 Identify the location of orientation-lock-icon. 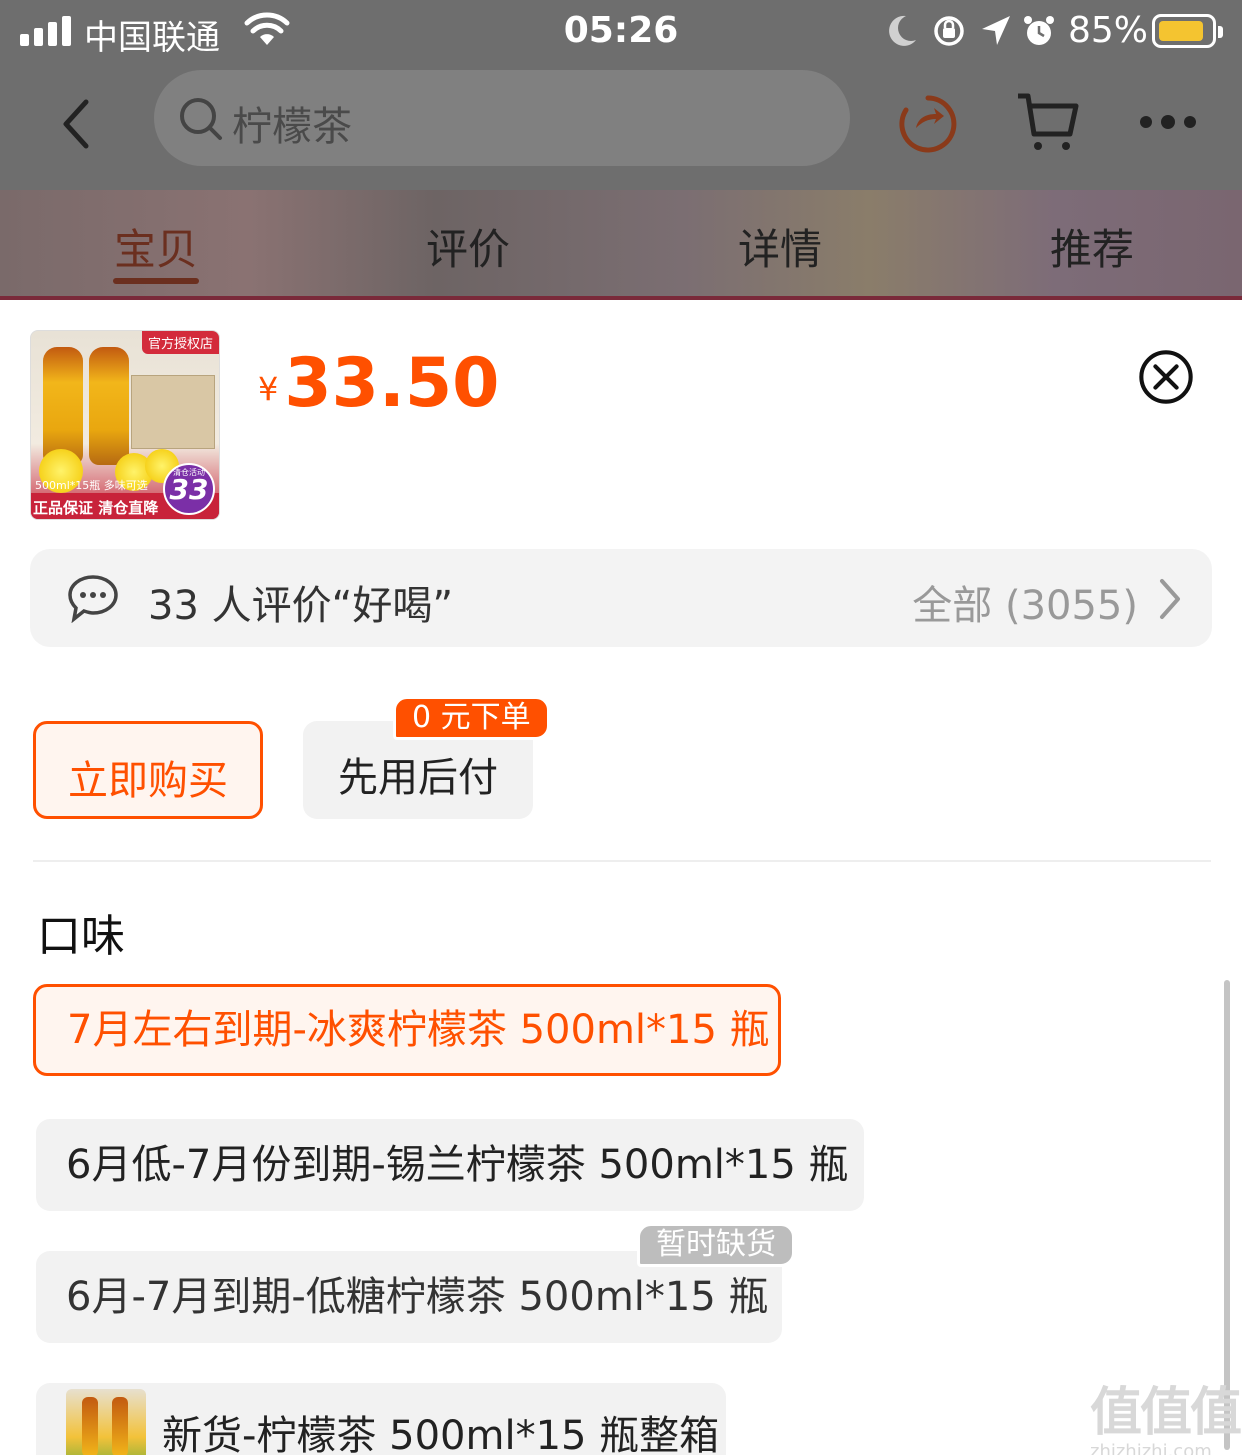
(949, 31).